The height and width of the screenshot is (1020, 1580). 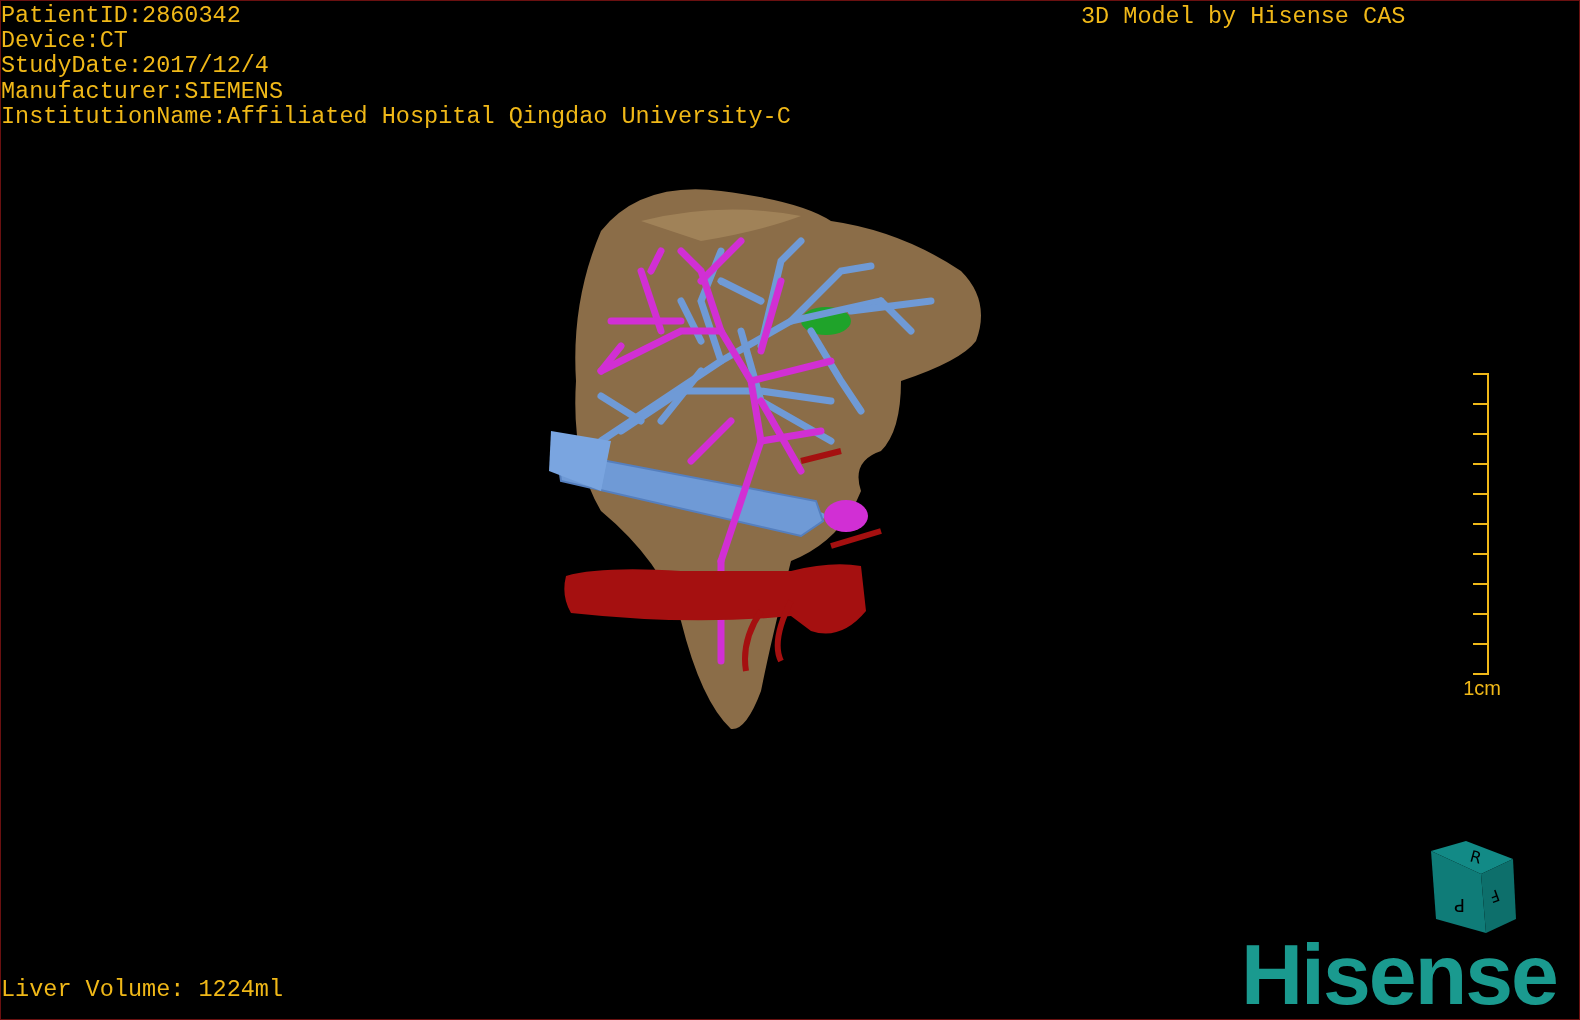 What do you see at coordinates (142, 990) in the screenshot?
I see `liver-volume-text: Liver Volume: 1224ml` at bounding box center [142, 990].